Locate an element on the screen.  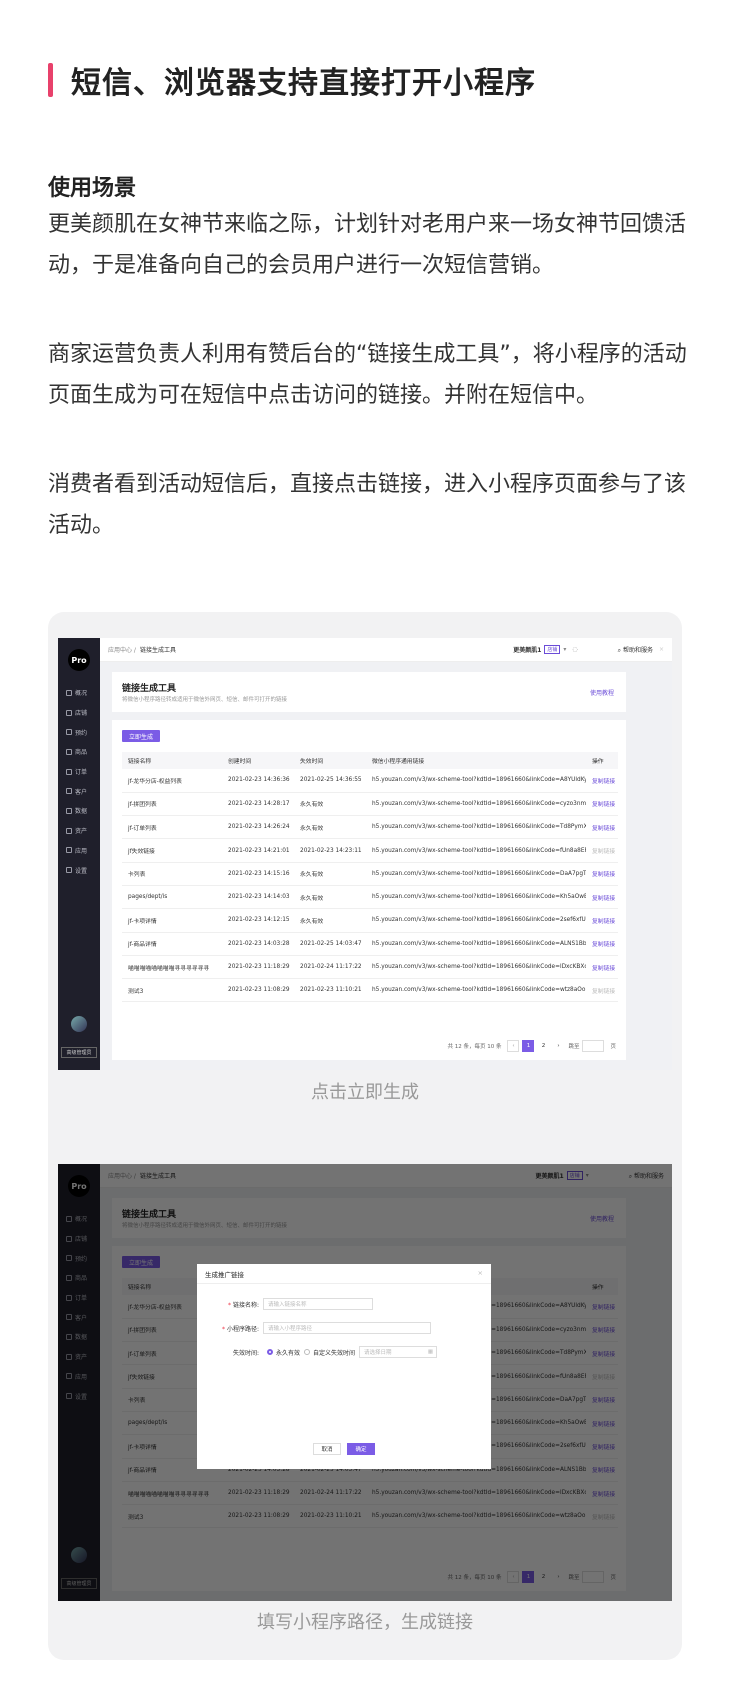
date-picker: 请选择日期 ▦ is located at coordinates (398, 1352).